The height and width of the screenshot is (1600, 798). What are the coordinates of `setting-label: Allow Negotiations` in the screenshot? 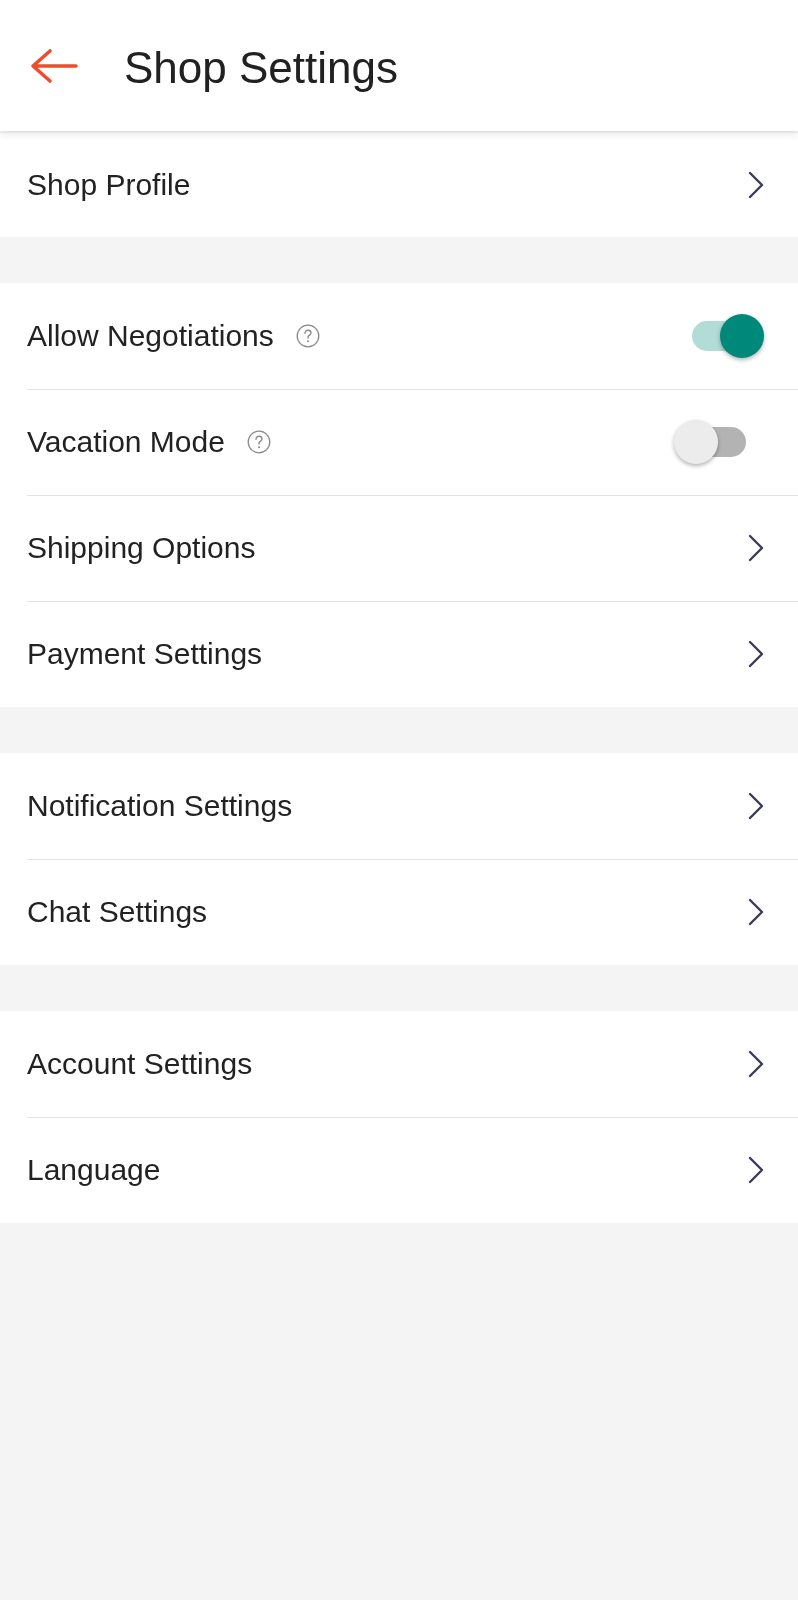 It's located at (150, 336).